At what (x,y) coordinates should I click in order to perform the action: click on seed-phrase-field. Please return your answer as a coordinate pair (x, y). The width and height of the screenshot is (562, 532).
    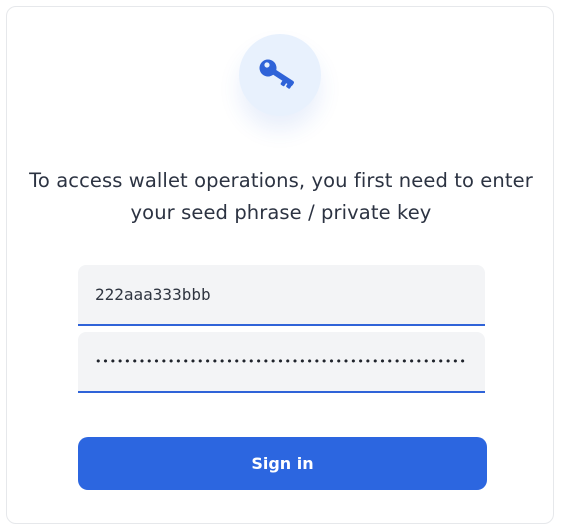
    Looking at the image, I should click on (281, 295).